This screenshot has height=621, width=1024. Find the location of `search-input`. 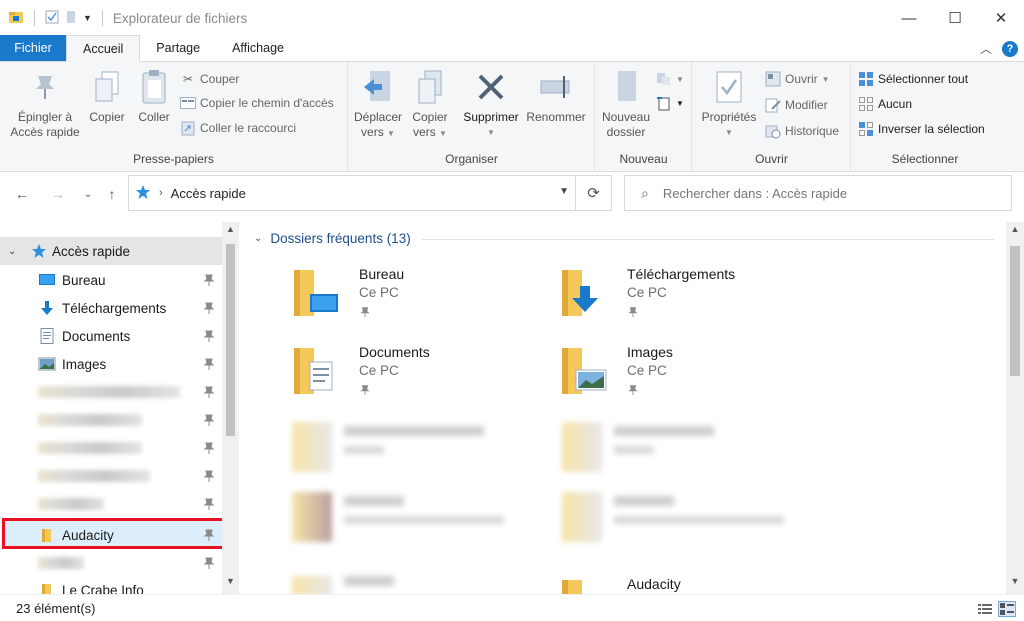

search-input is located at coordinates (812, 193).